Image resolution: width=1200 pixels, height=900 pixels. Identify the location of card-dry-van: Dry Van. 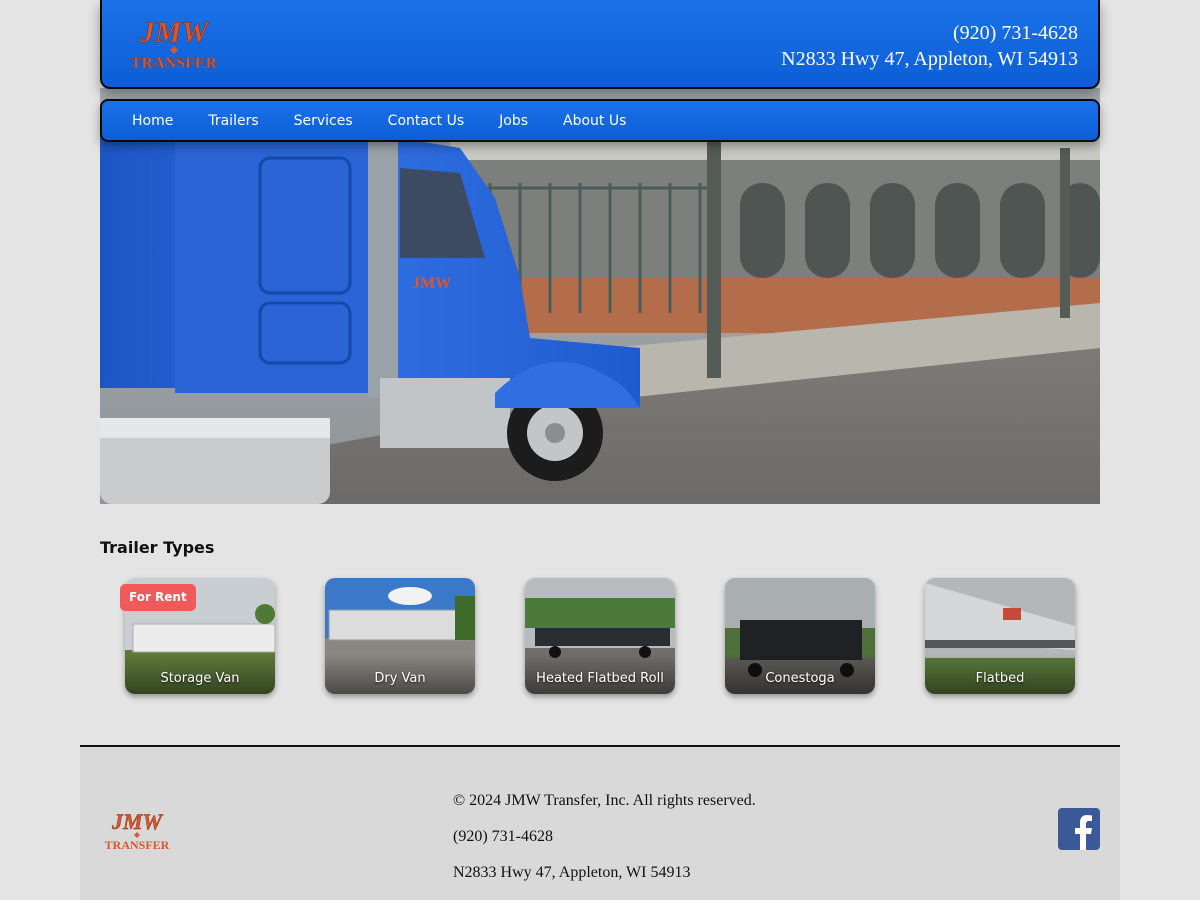
(400, 636).